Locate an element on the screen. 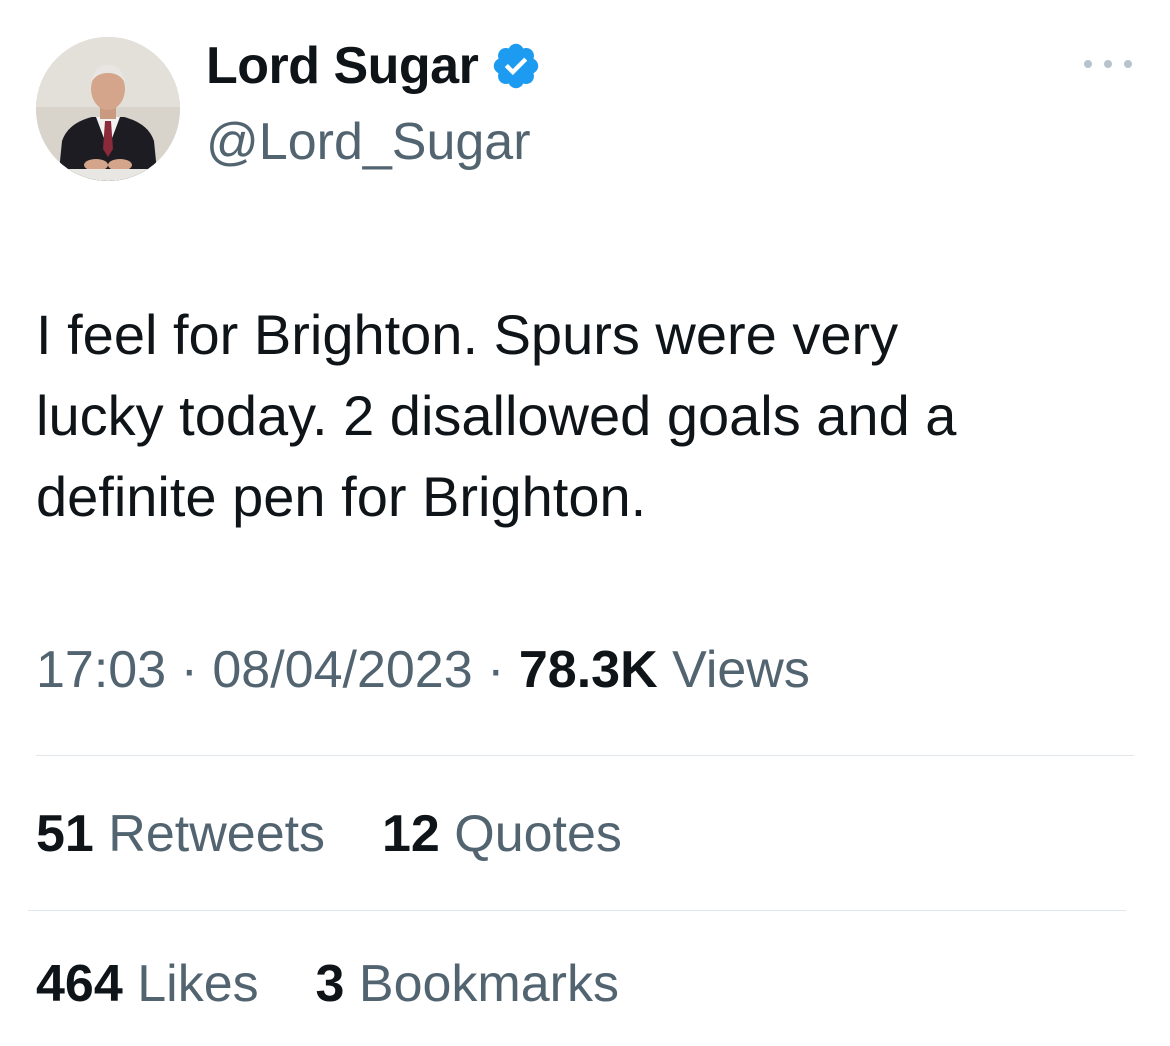 The image size is (1170, 1046). bookmarks-label: Bookmarks is located at coordinates (488, 984).